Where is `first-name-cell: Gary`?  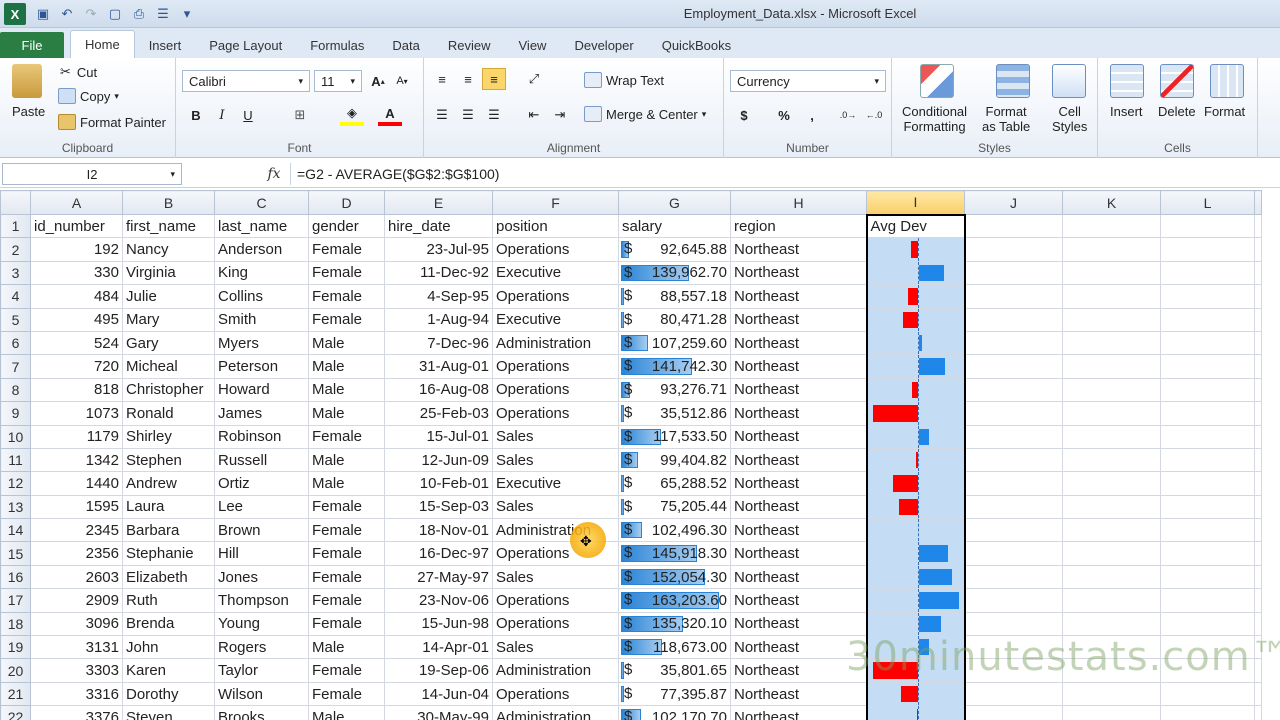 first-name-cell: Gary is located at coordinates (168, 343).